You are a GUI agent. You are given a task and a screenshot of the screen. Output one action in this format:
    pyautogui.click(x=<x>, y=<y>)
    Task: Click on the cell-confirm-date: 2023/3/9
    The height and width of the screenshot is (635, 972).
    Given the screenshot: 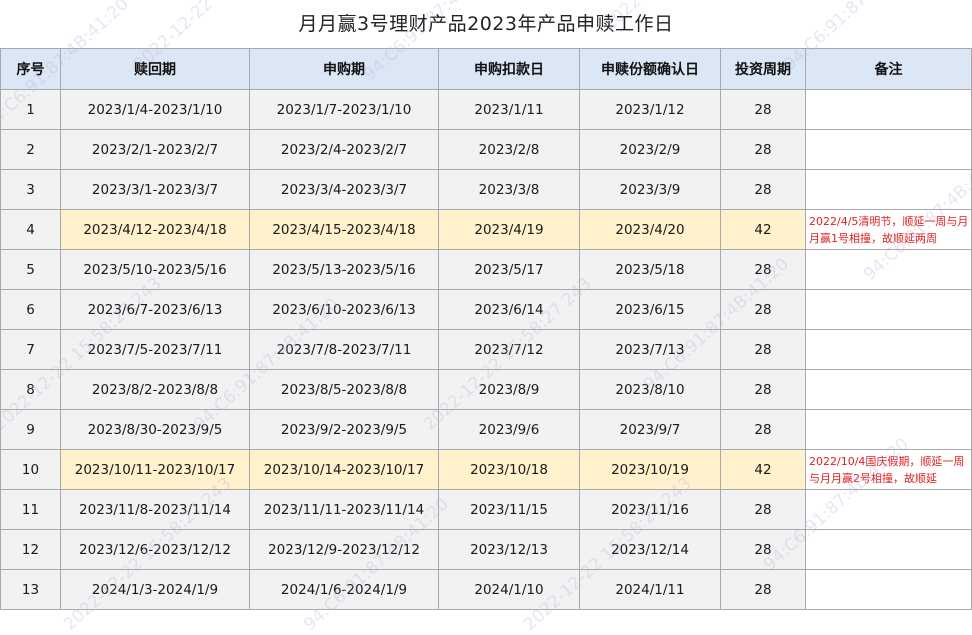 What is the action you would take?
    pyautogui.click(x=650, y=189)
    